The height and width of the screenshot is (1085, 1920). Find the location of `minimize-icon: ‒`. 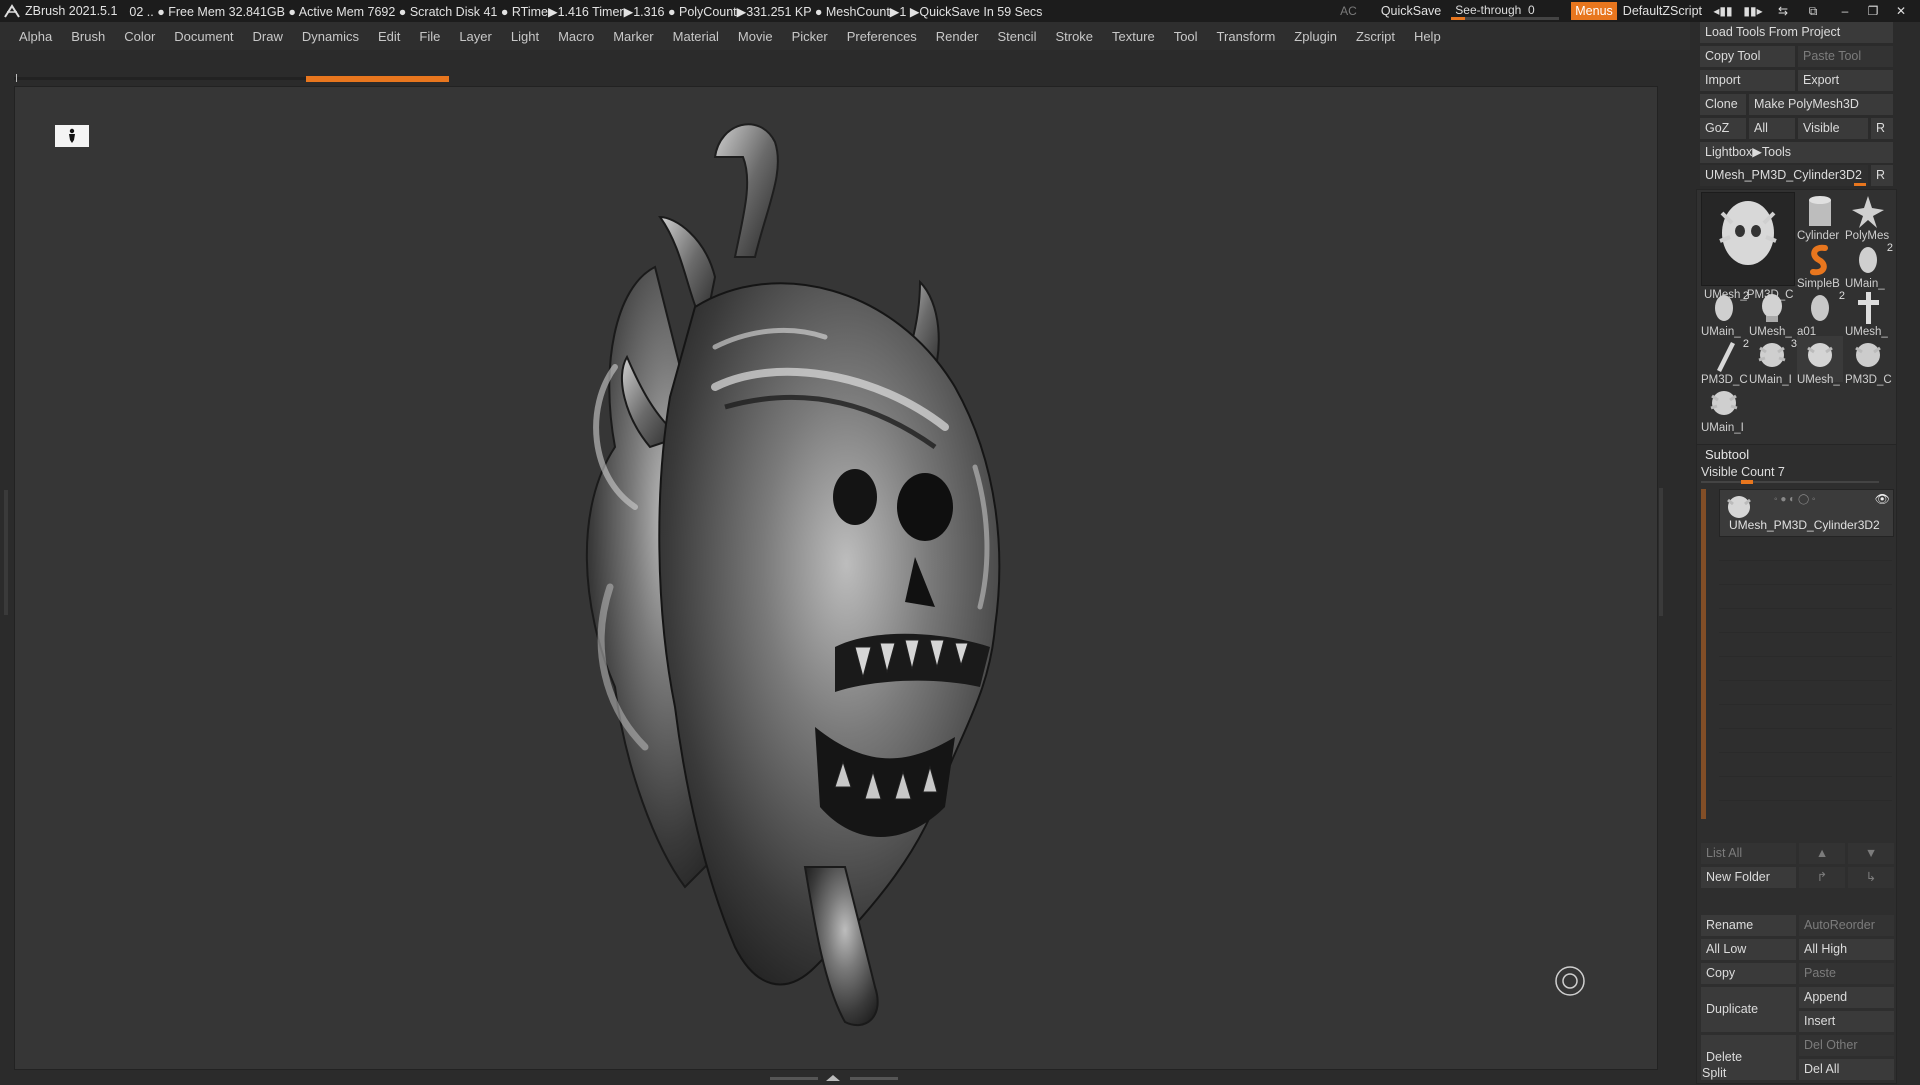

minimize-icon: ‒ is located at coordinates (1845, 11).